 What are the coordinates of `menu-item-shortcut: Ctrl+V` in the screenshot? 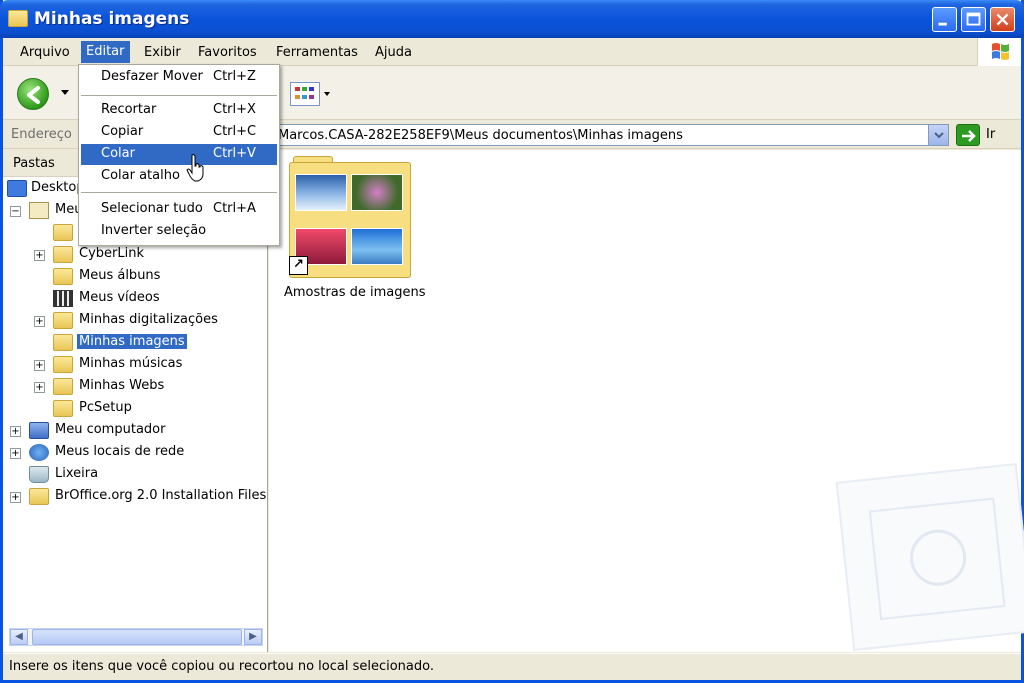 It's located at (234, 153).